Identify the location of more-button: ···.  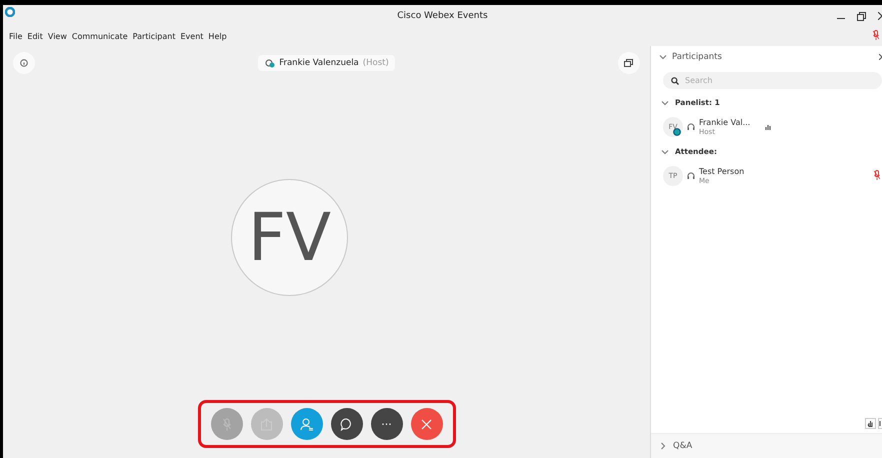
(386, 424).